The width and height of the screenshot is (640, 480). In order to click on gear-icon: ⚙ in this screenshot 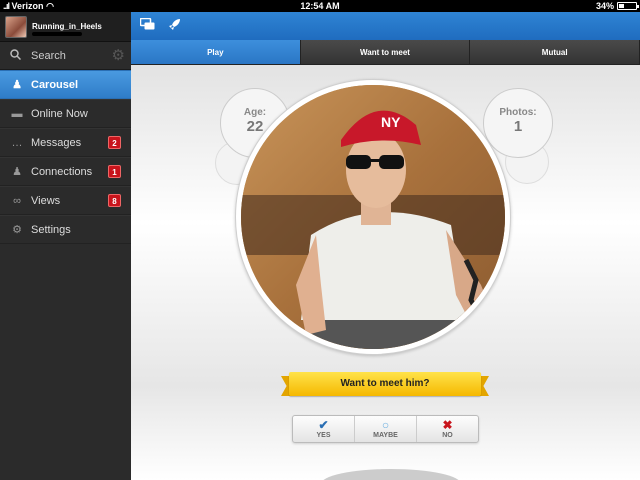, I will do `click(118, 55)`.